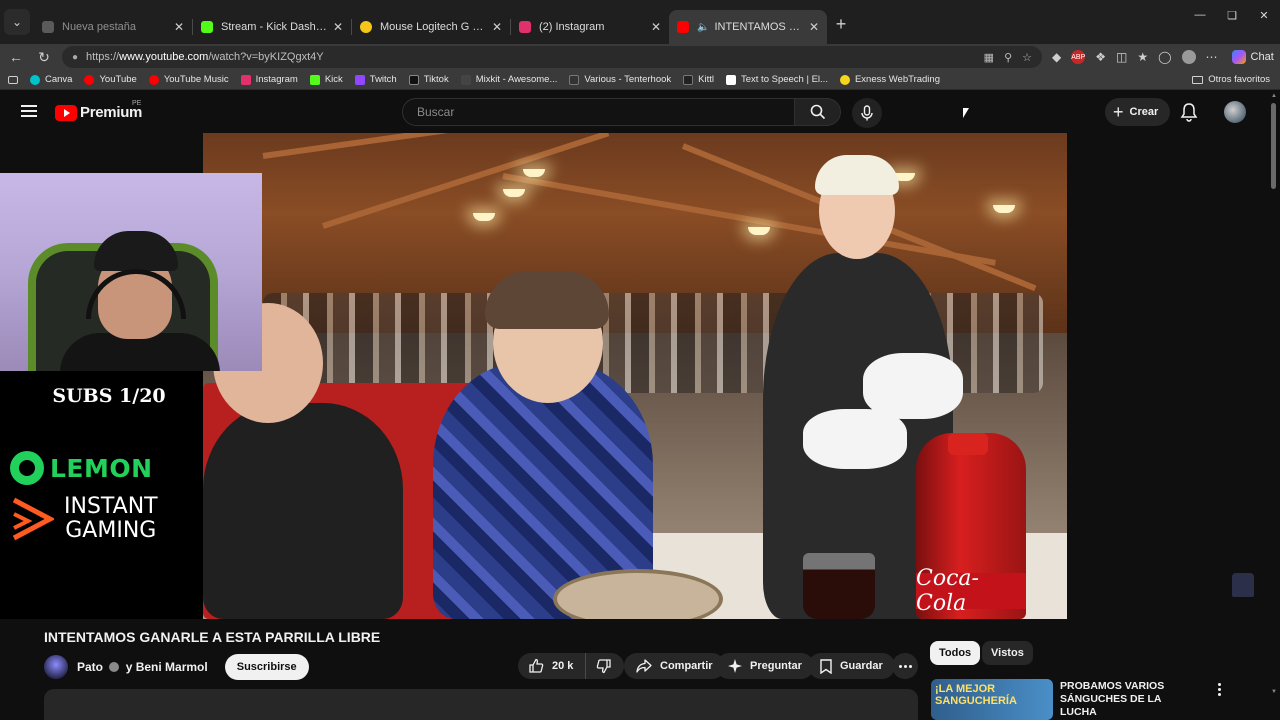  I want to click on account-avatar, so click(1235, 112).